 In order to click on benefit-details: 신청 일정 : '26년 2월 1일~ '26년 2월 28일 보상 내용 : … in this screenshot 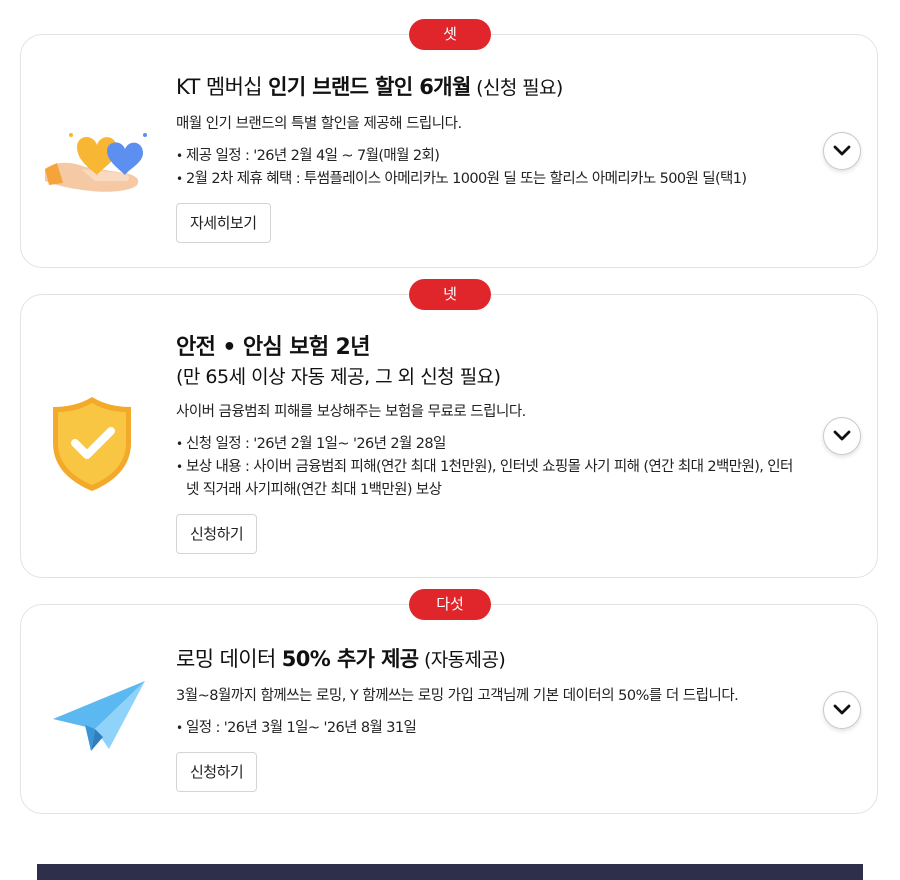, I will do `click(486, 467)`.